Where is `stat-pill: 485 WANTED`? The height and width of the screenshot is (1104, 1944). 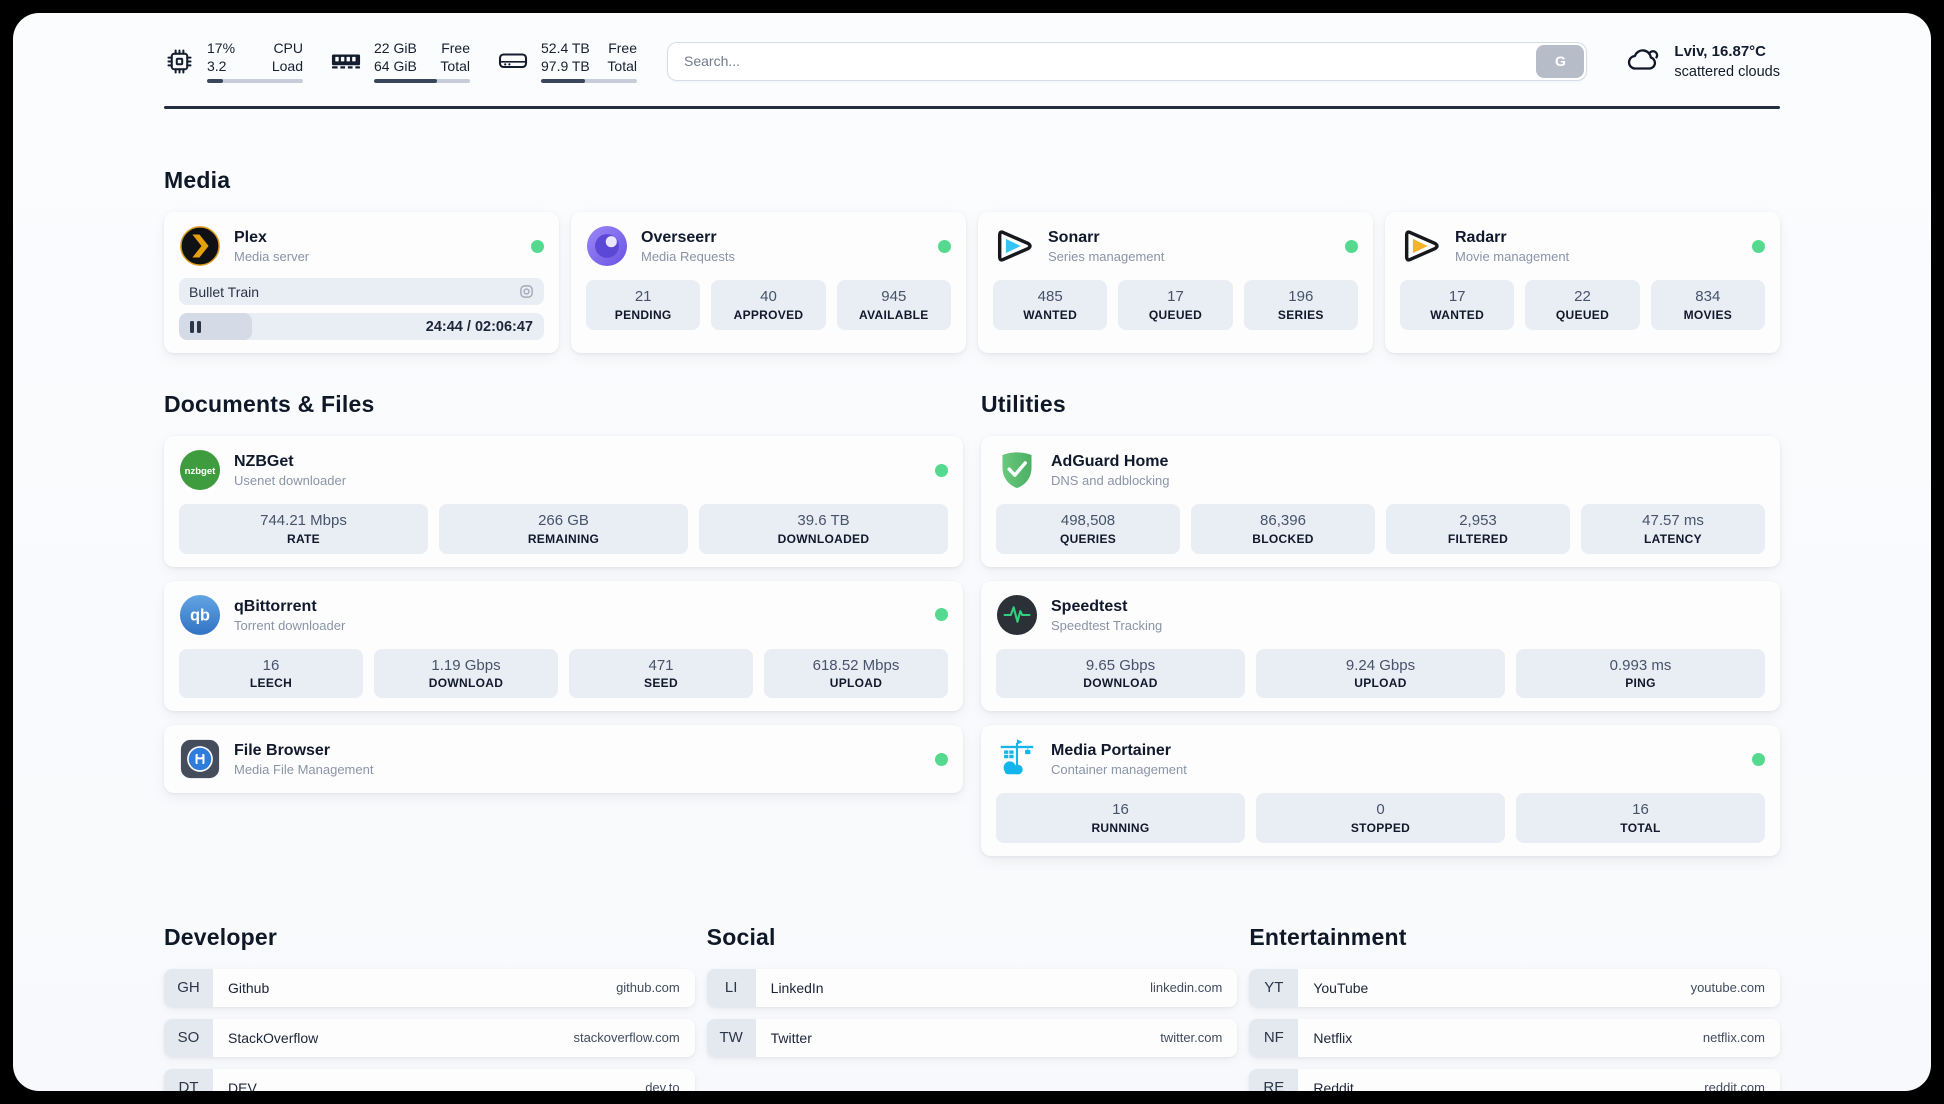 stat-pill: 485 WANTED is located at coordinates (1050, 305).